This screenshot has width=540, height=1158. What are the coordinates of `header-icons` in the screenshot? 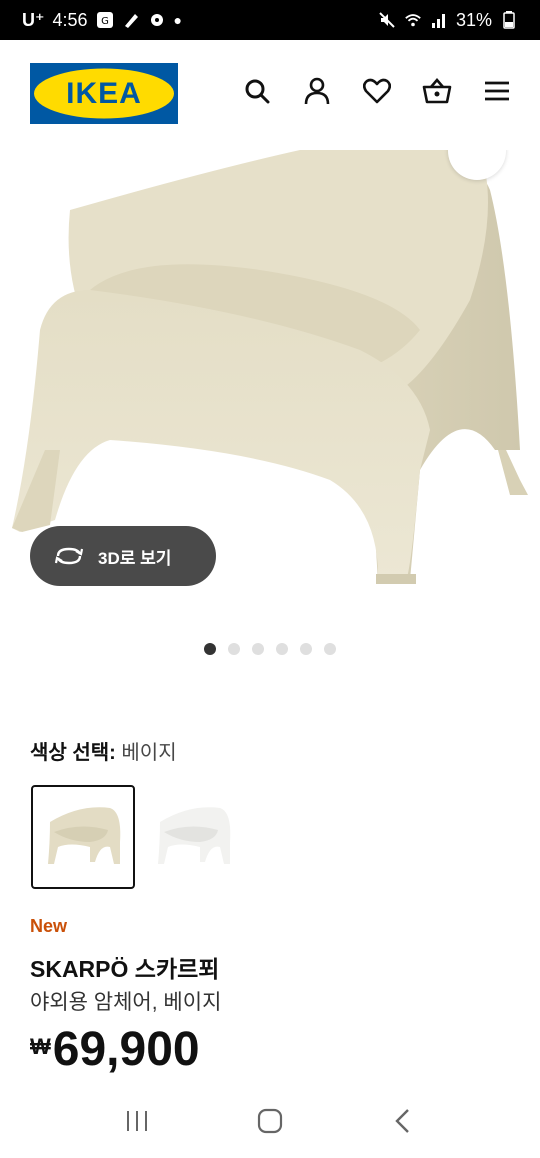 It's located at (377, 91).